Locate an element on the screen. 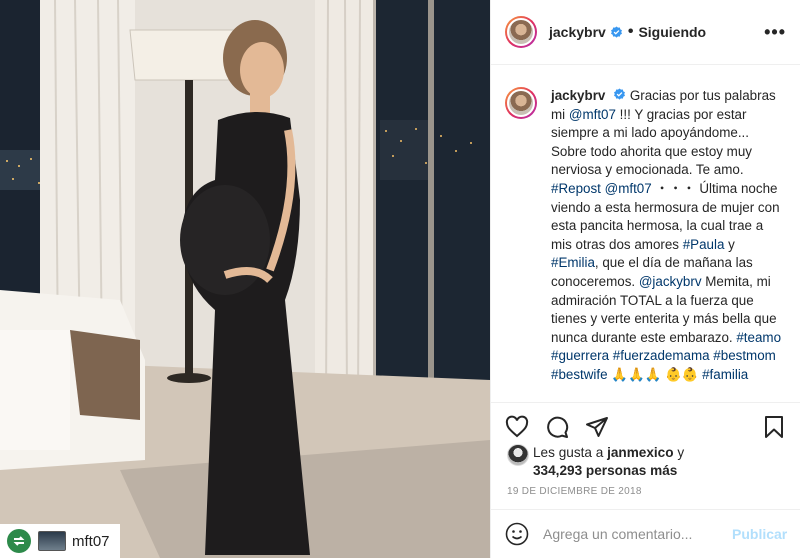 This screenshot has height=558, width=800. repost-avatar is located at coordinates (52, 541).